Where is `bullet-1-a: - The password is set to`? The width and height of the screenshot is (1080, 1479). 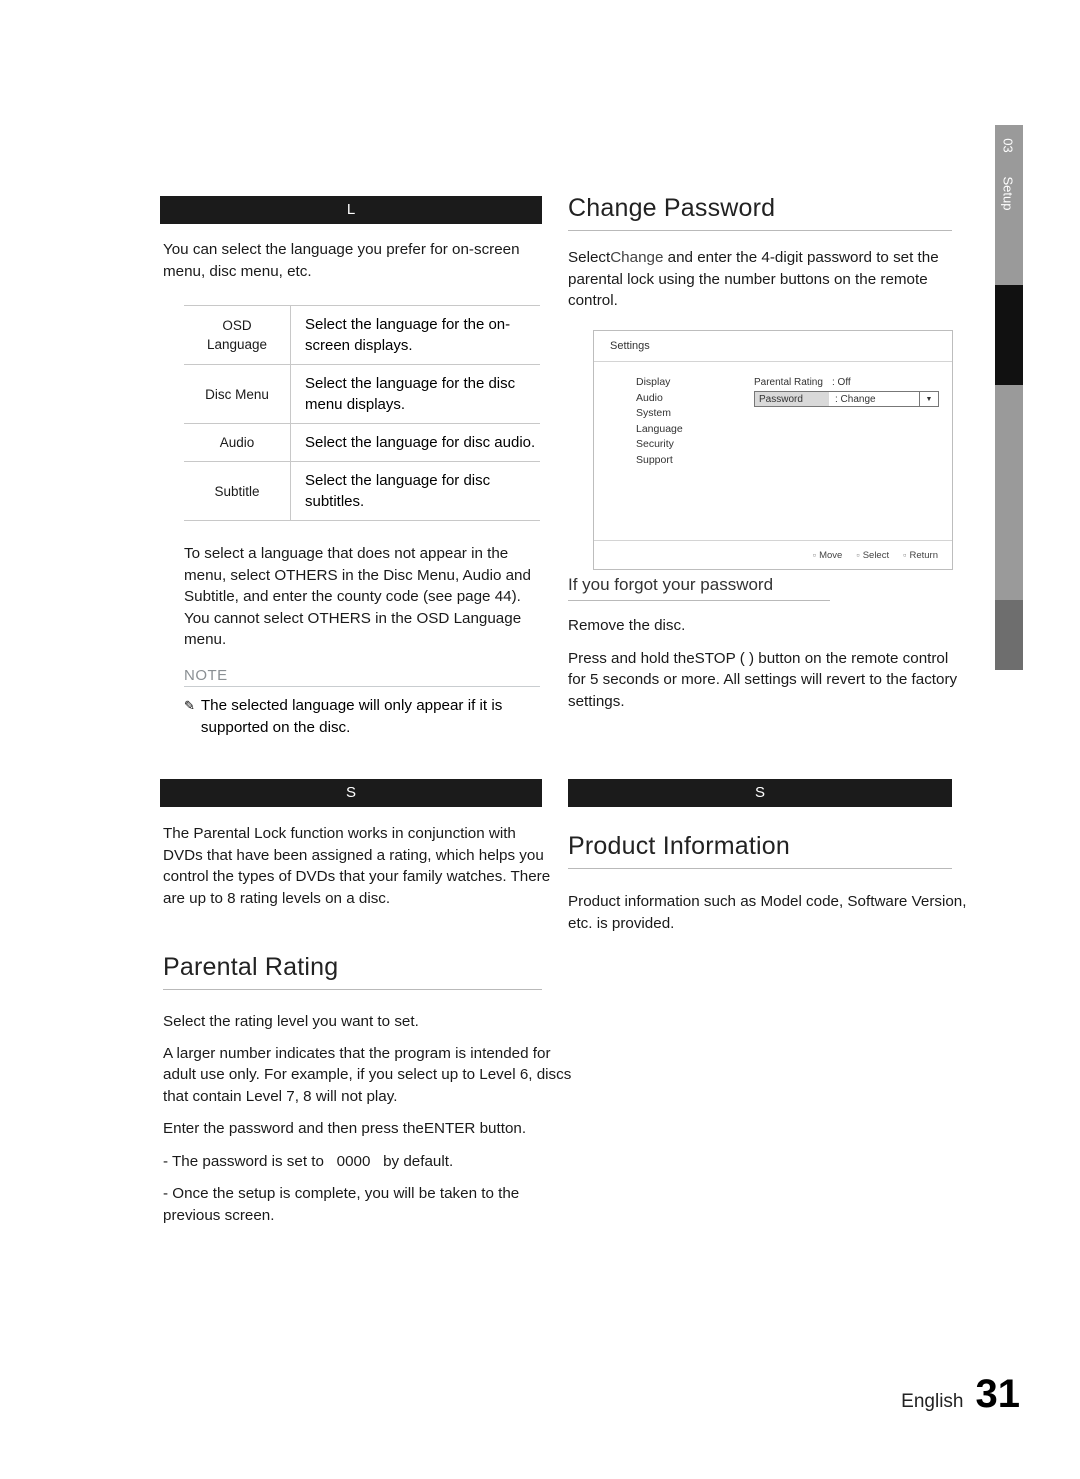 bullet-1-a: - The password is set to is located at coordinates (243, 1161).